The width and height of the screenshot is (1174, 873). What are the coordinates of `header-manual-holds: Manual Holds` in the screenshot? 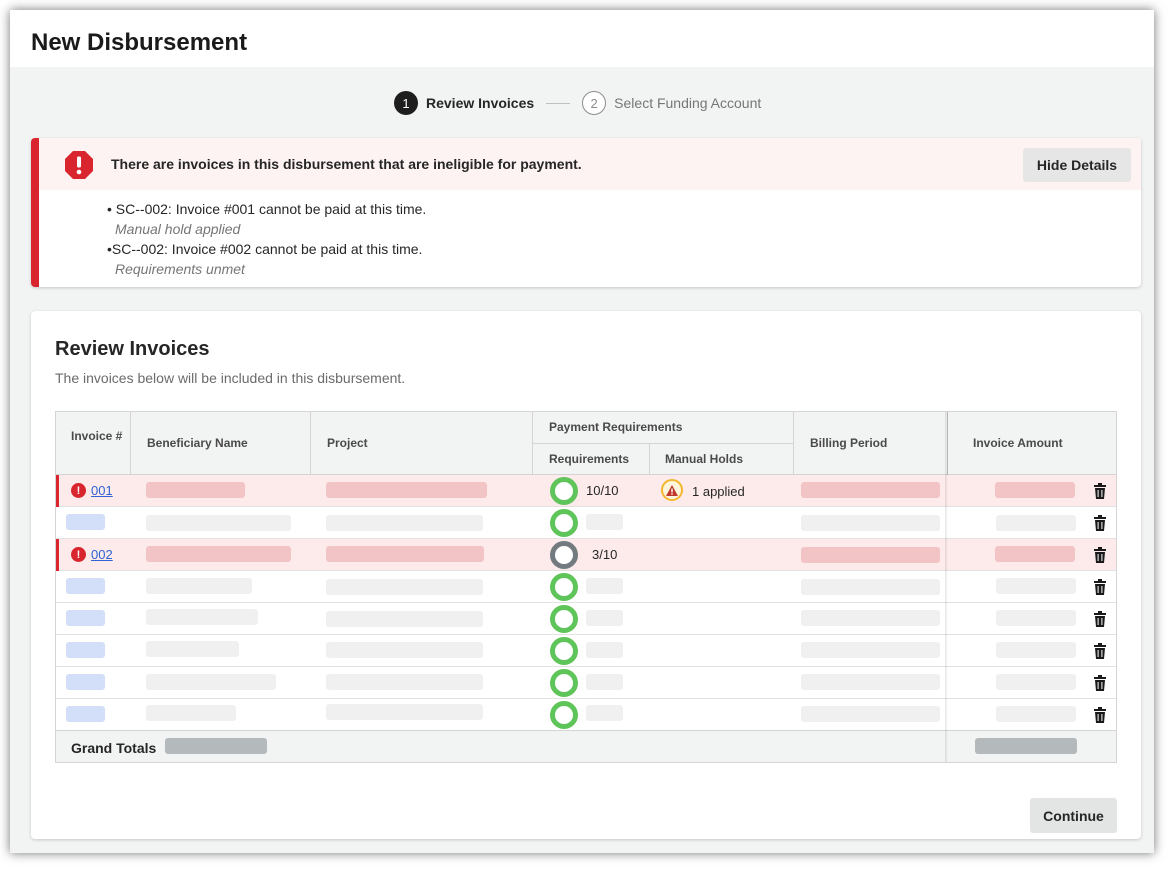 It's located at (704, 459).